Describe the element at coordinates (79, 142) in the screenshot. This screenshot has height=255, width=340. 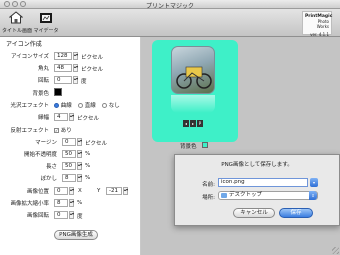
I see `margin-stepper: ▴▾` at that location.